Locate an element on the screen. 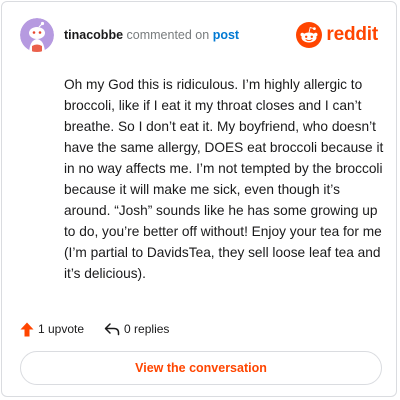 This screenshot has height=400, width=400. comment-header: tinacobbe commented on post reddit is located at coordinates (200, 35).